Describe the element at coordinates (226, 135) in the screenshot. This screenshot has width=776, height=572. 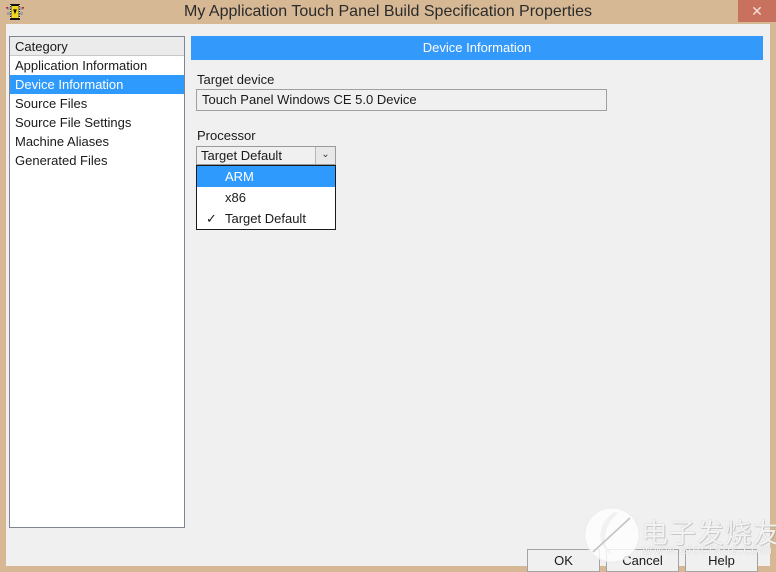
I see `processor-label: Processor` at that location.